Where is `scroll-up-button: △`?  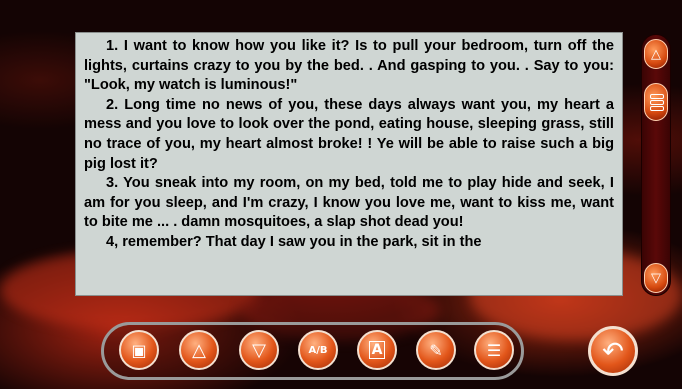
scroll-up-button: △ is located at coordinates (656, 54).